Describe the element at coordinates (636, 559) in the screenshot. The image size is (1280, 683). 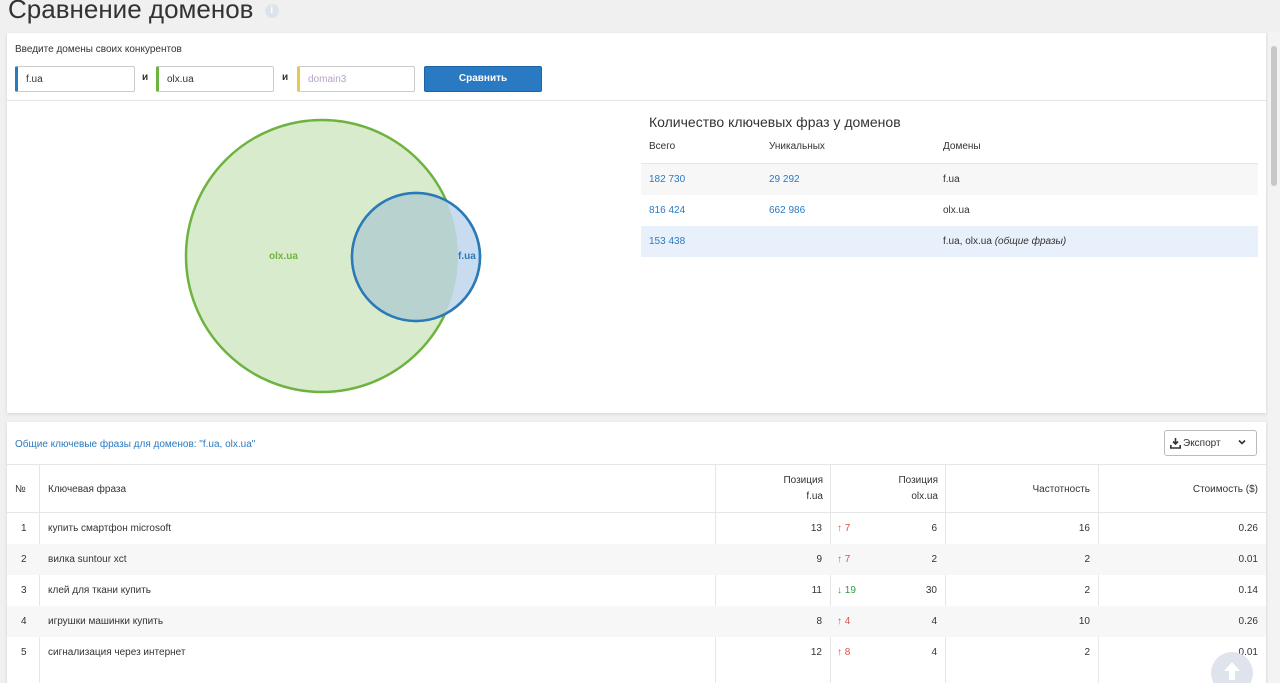
I see `table-row: 2 вилка suntour xct 9 ↑ 7 2 2 0.01` at that location.